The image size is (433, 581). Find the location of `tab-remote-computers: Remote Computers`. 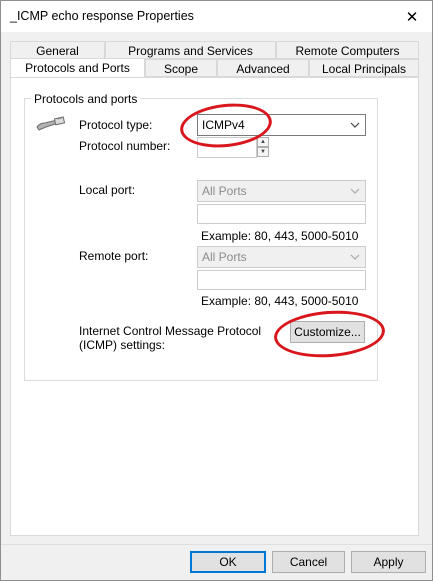

tab-remote-computers: Remote Computers is located at coordinates (347, 50).